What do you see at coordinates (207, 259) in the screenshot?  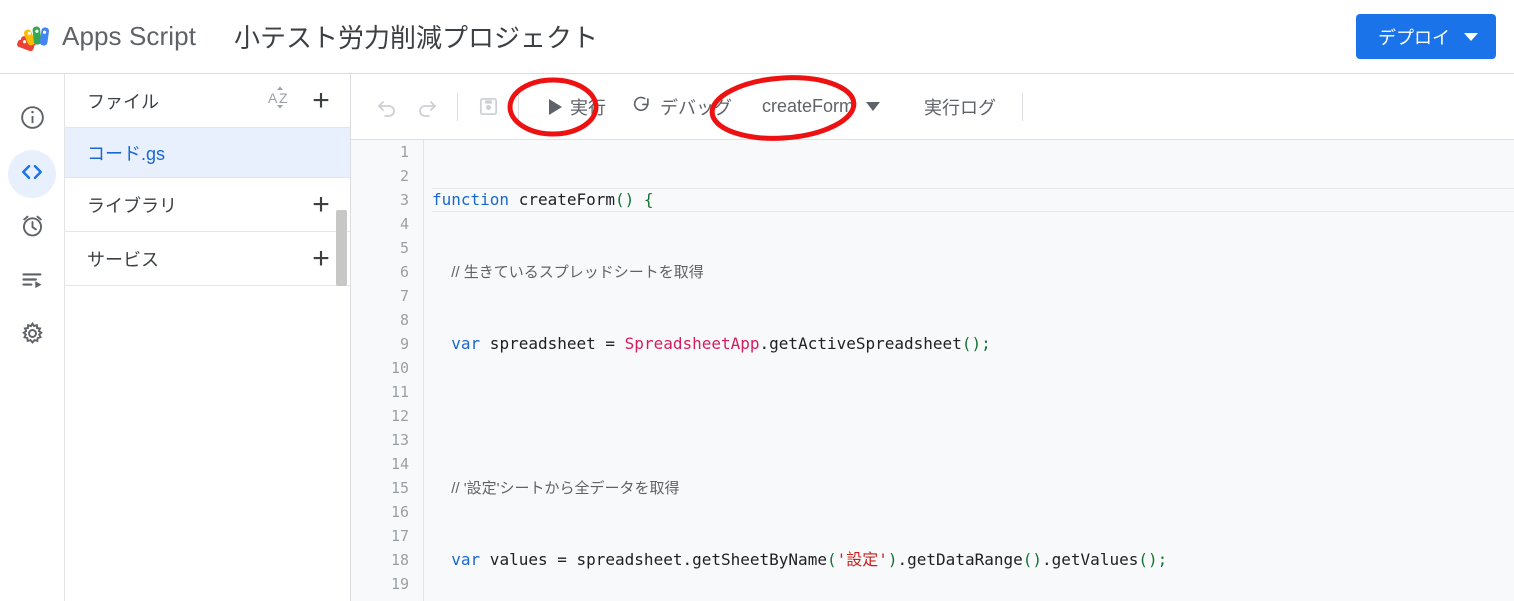 I see `services-section-header: サービス +` at bounding box center [207, 259].